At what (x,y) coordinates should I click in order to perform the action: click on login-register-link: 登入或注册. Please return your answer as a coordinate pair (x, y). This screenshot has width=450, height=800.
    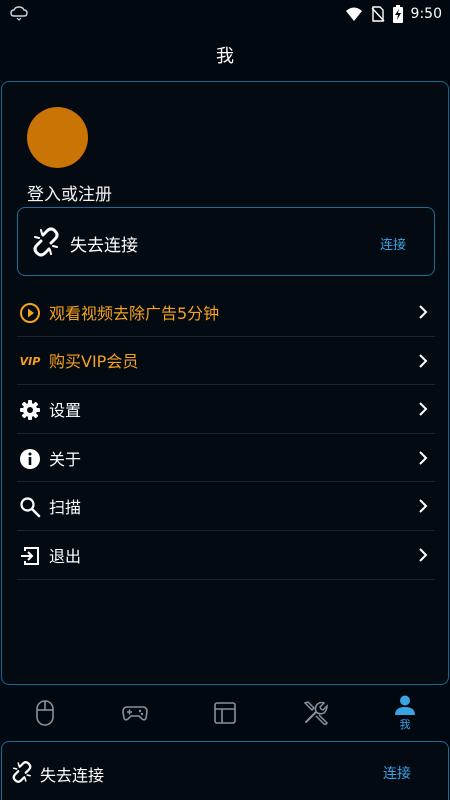
    Looking at the image, I should click on (69, 192).